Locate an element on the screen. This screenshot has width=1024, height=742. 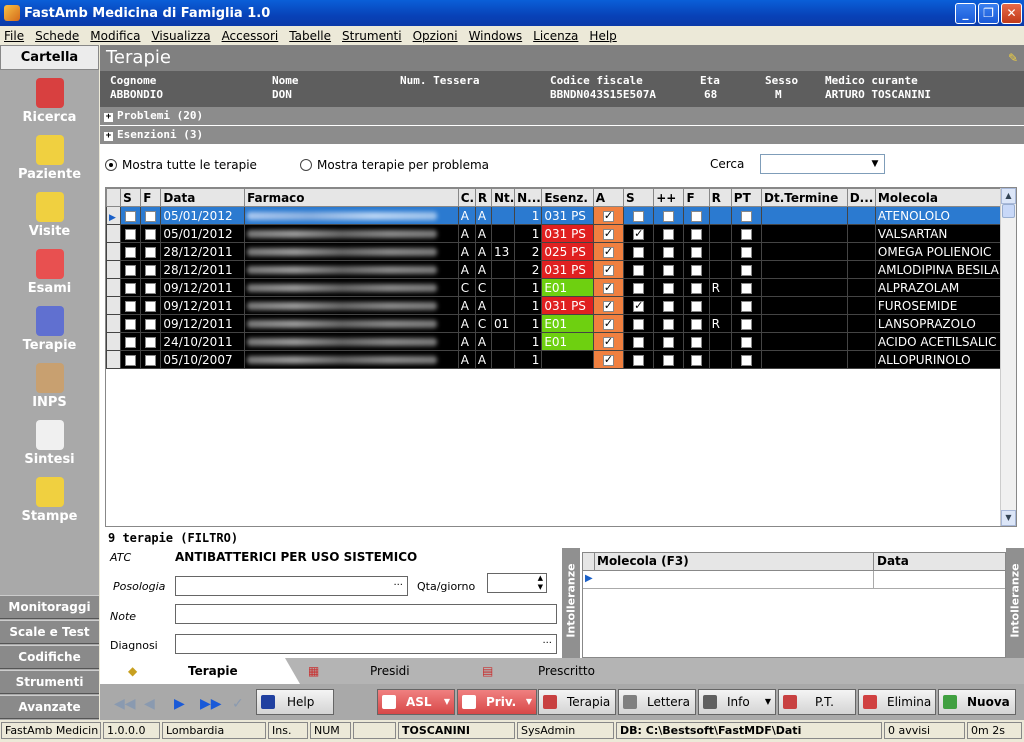
menu-windows: Windows is located at coordinates (496, 36).